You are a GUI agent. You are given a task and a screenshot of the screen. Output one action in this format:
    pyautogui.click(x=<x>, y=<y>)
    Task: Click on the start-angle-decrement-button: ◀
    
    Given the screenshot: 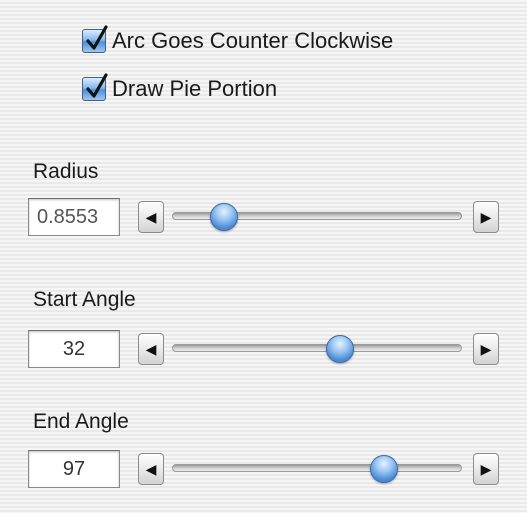 What is the action you would take?
    pyautogui.click(x=151, y=349)
    